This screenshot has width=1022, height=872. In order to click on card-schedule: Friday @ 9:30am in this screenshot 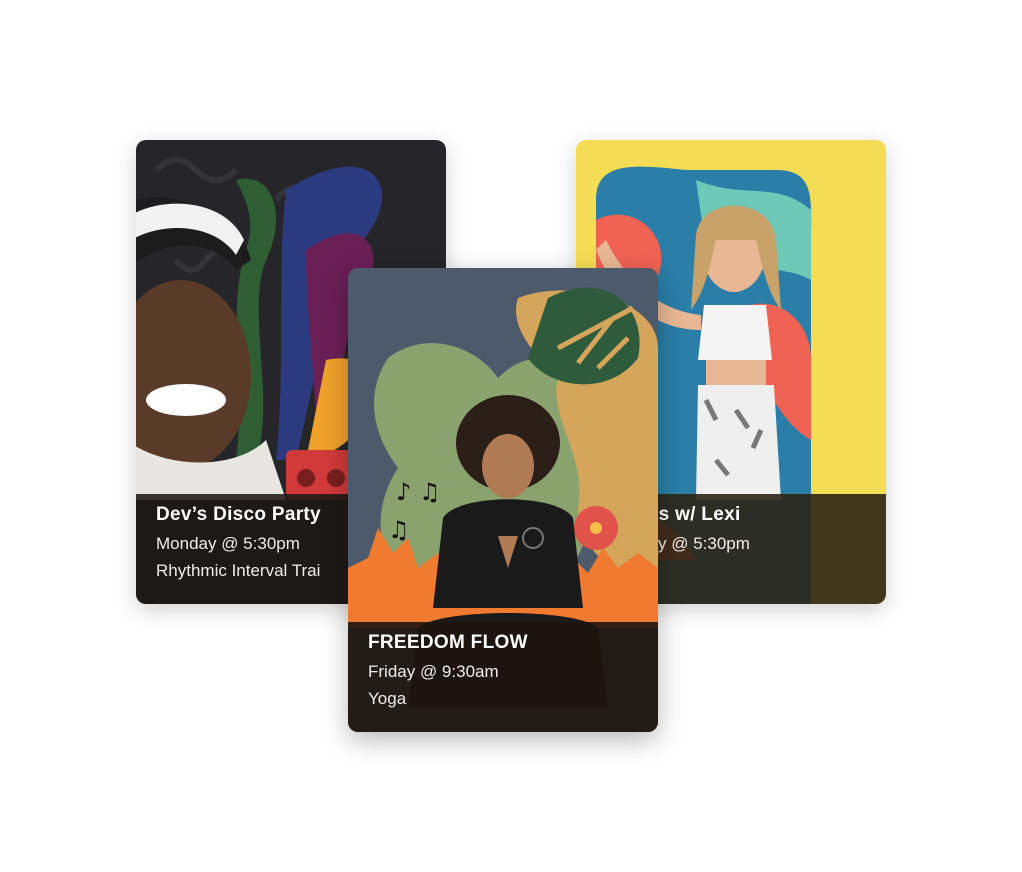, I will do `click(433, 671)`.